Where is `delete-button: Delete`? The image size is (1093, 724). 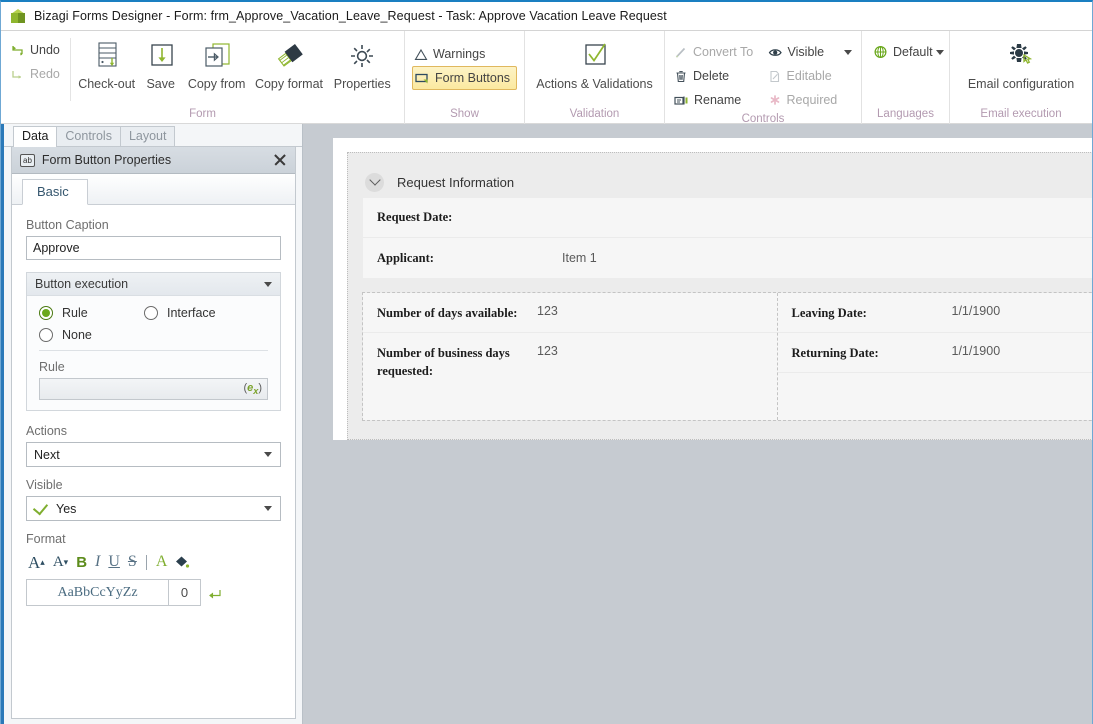 delete-button: Delete is located at coordinates (716, 76).